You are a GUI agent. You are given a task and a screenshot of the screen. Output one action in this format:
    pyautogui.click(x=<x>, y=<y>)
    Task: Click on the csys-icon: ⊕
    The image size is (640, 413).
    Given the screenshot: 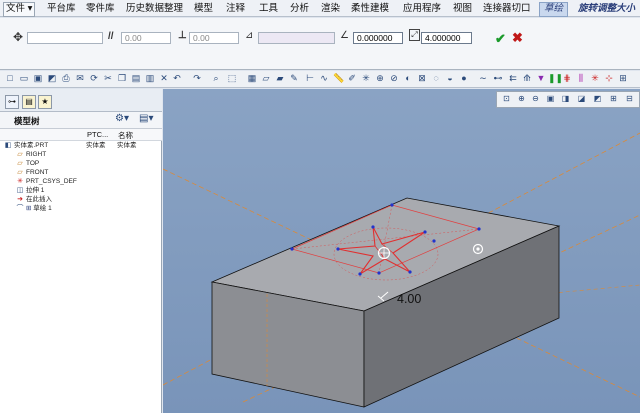 What is the action you would take?
    pyautogui.click(x=380, y=78)
    